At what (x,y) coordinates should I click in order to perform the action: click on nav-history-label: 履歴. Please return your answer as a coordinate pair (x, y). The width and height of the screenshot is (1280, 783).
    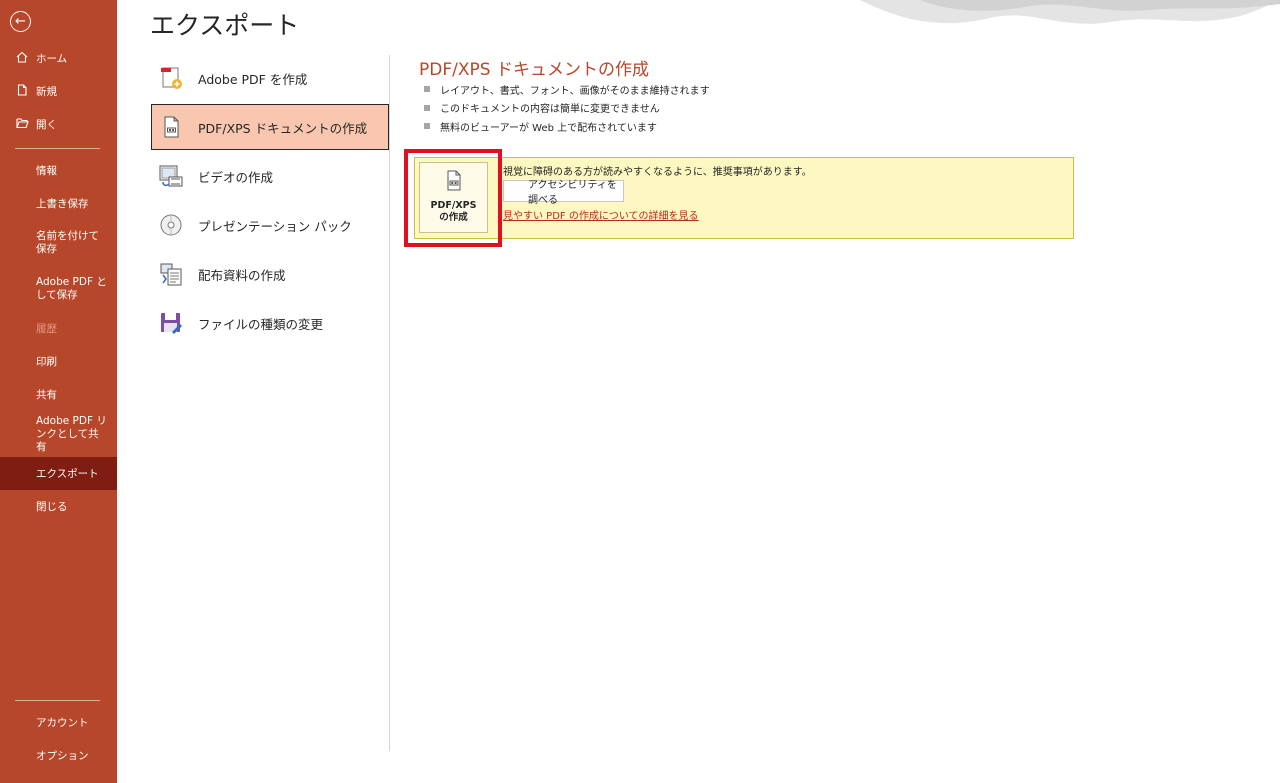
    Looking at the image, I should click on (46, 329).